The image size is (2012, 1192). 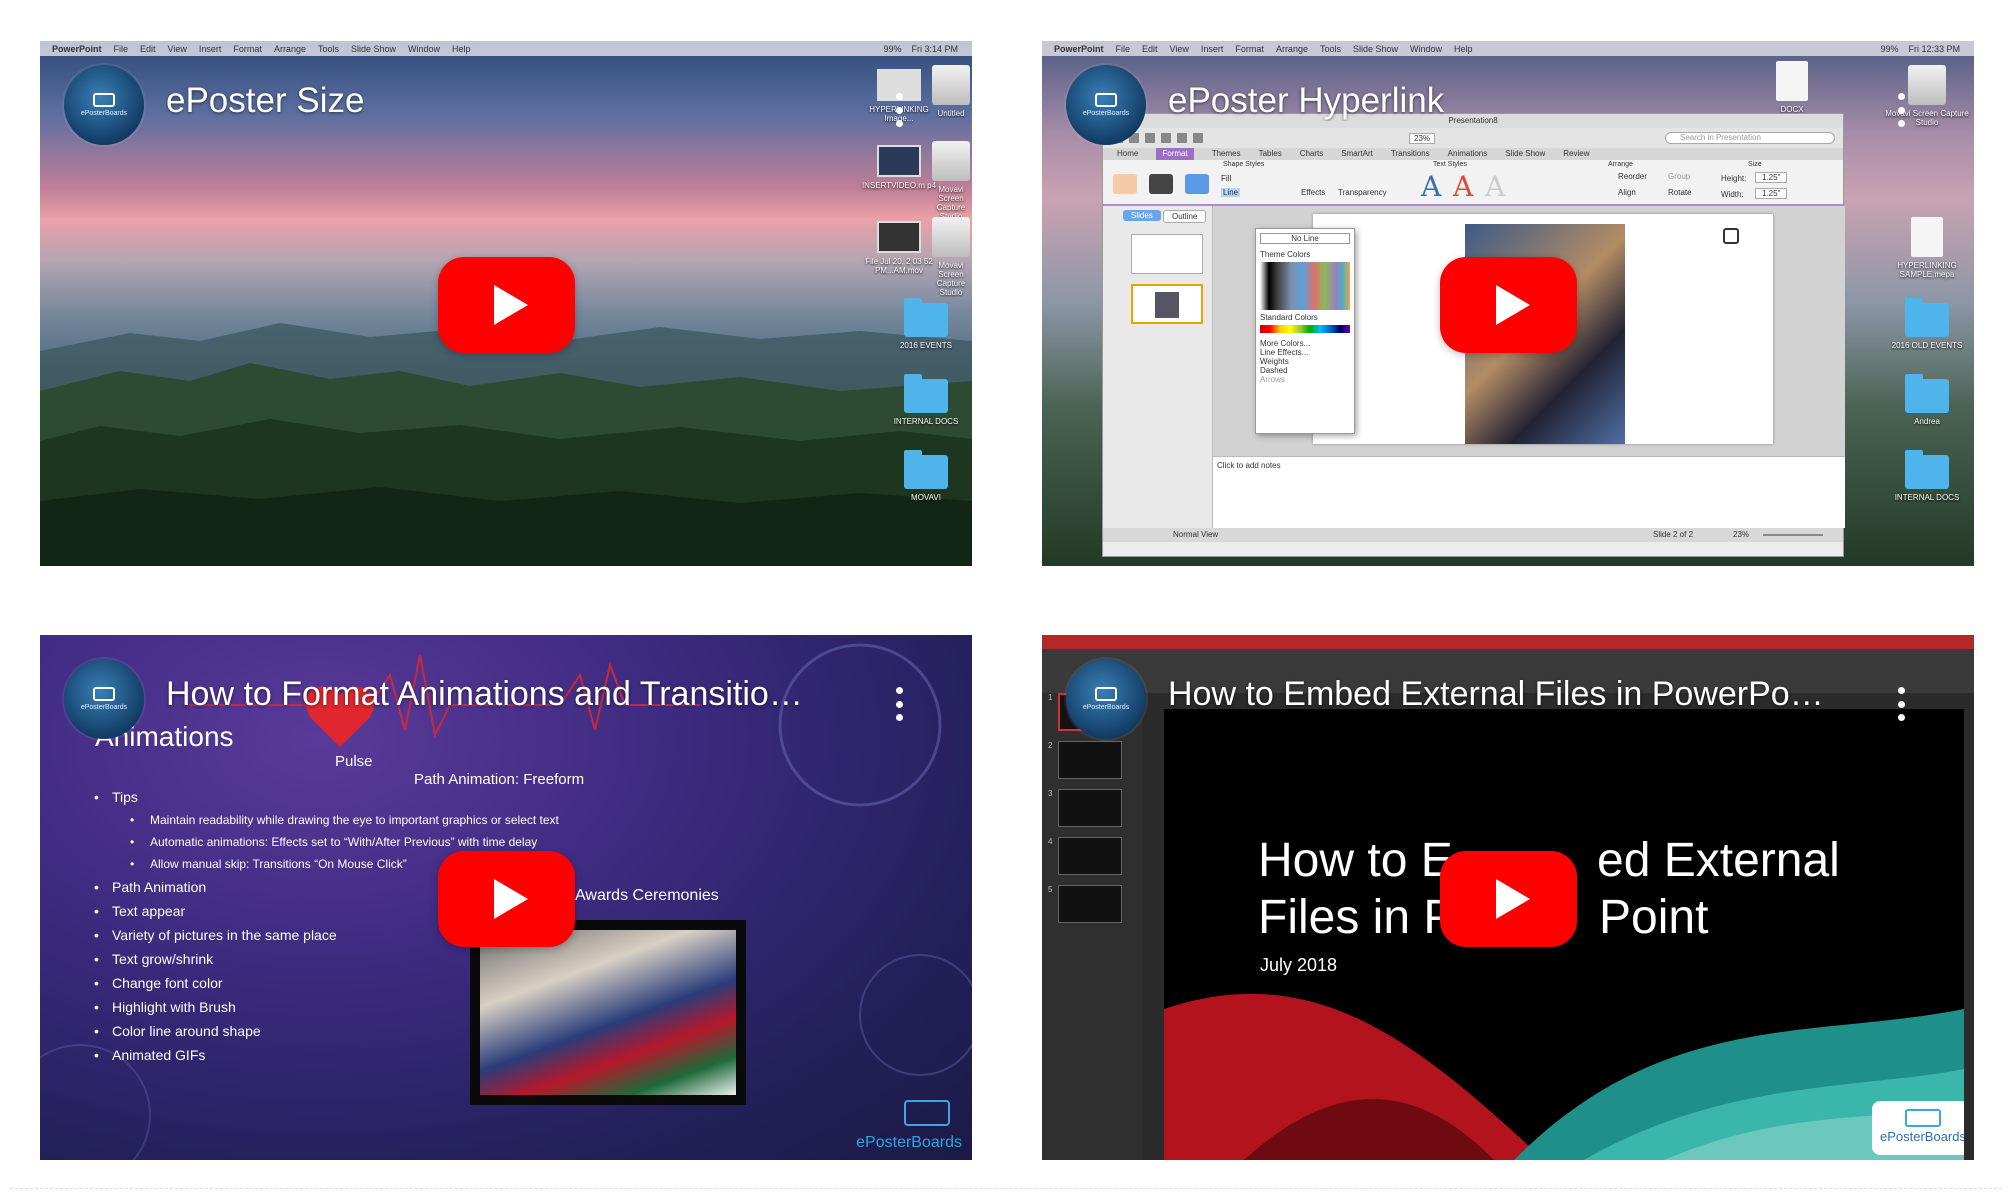 I want to click on tab-format: Format, so click(x=1175, y=154).